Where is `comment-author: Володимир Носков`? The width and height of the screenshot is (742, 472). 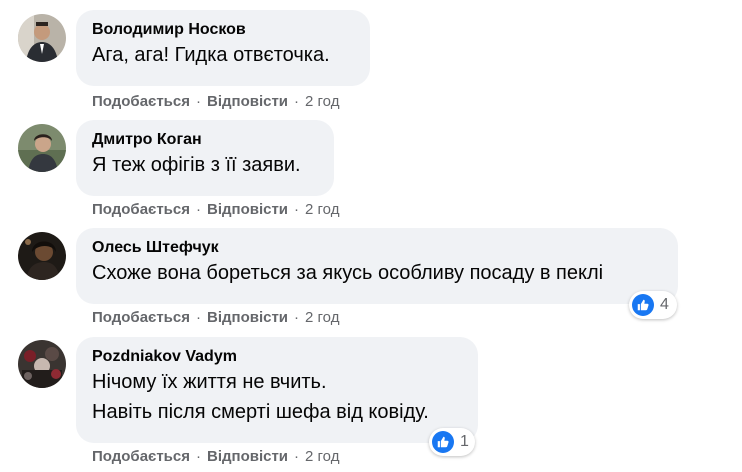 comment-author: Володимир Носков is located at coordinates (223, 29).